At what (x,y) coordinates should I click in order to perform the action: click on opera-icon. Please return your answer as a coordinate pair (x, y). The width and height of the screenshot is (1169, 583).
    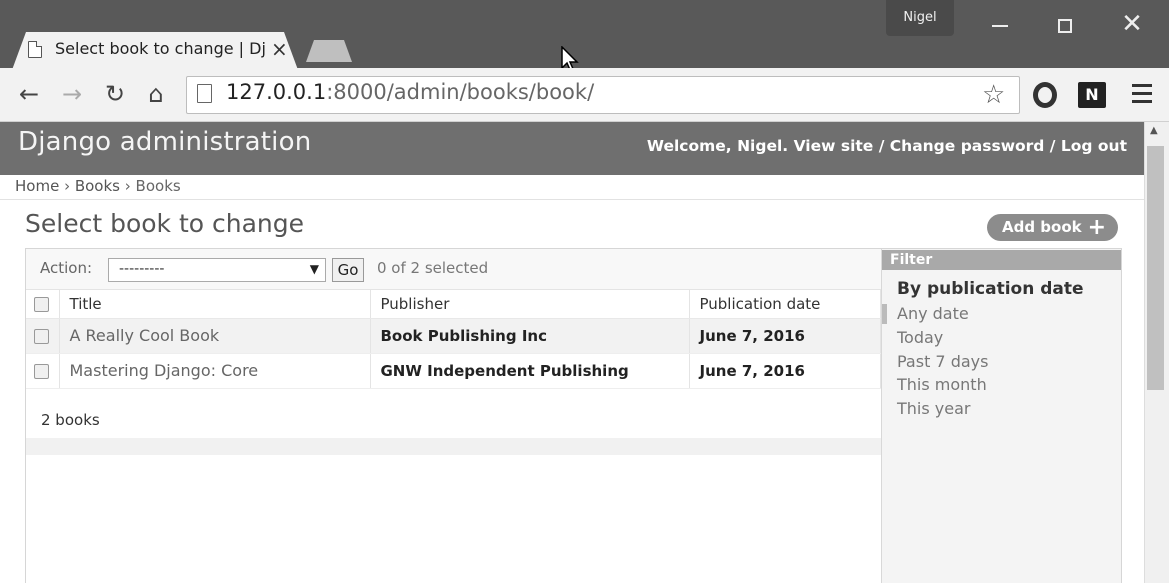
    Looking at the image, I should click on (1045, 95).